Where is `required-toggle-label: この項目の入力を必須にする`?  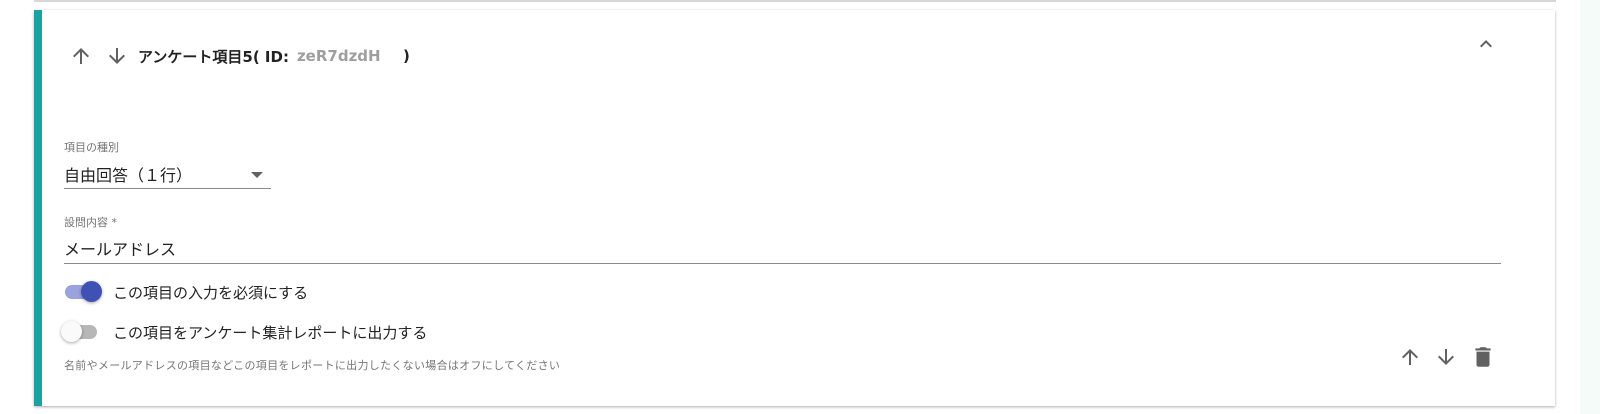 required-toggle-label: この項目の入力を必須にする is located at coordinates (211, 293).